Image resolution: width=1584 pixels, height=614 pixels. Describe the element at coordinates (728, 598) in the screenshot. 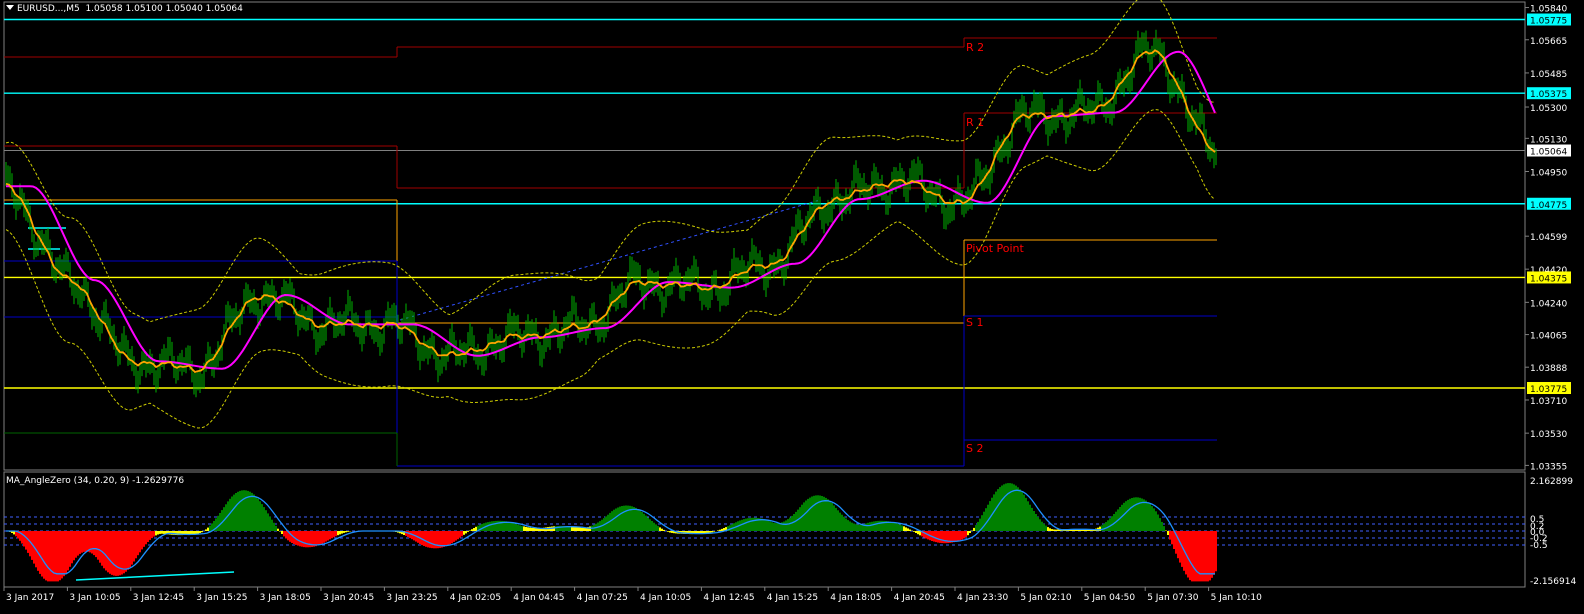

I see `time-axis-label: 4 Jan 12:45` at that location.